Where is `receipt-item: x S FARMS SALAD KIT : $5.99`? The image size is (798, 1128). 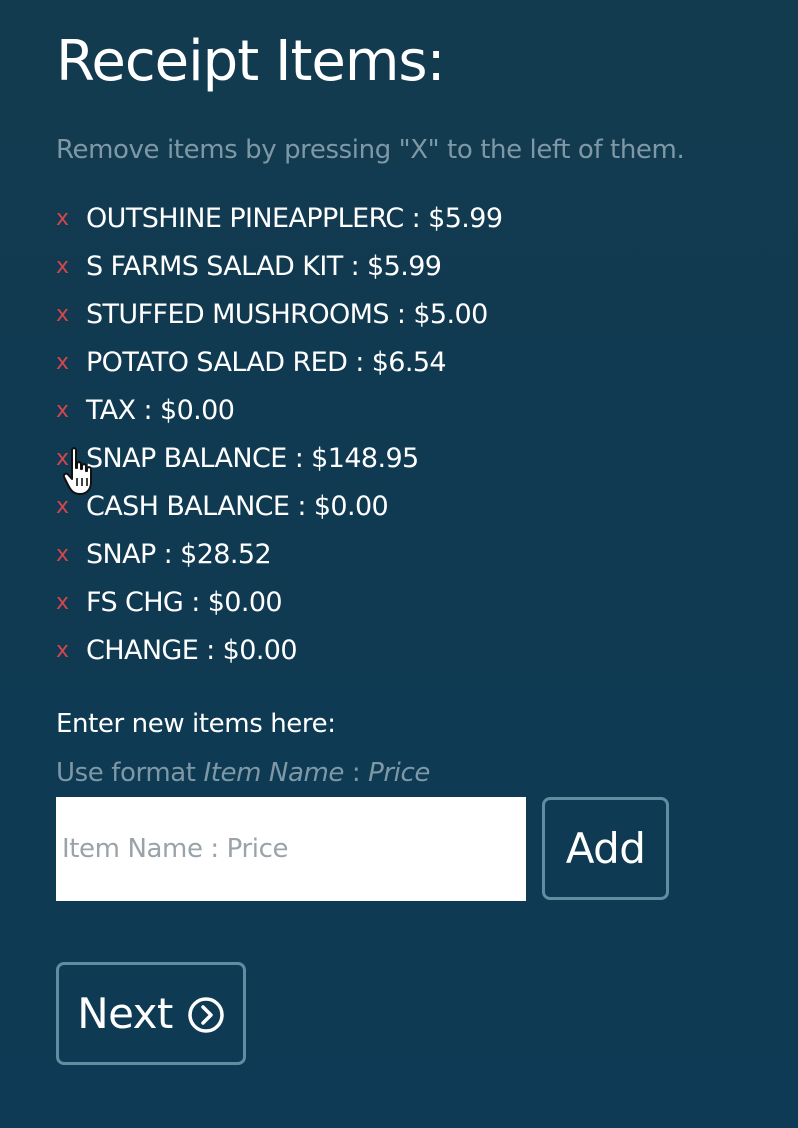 receipt-item: x S FARMS SALAD KIT : $5.99 is located at coordinates (406, 266).